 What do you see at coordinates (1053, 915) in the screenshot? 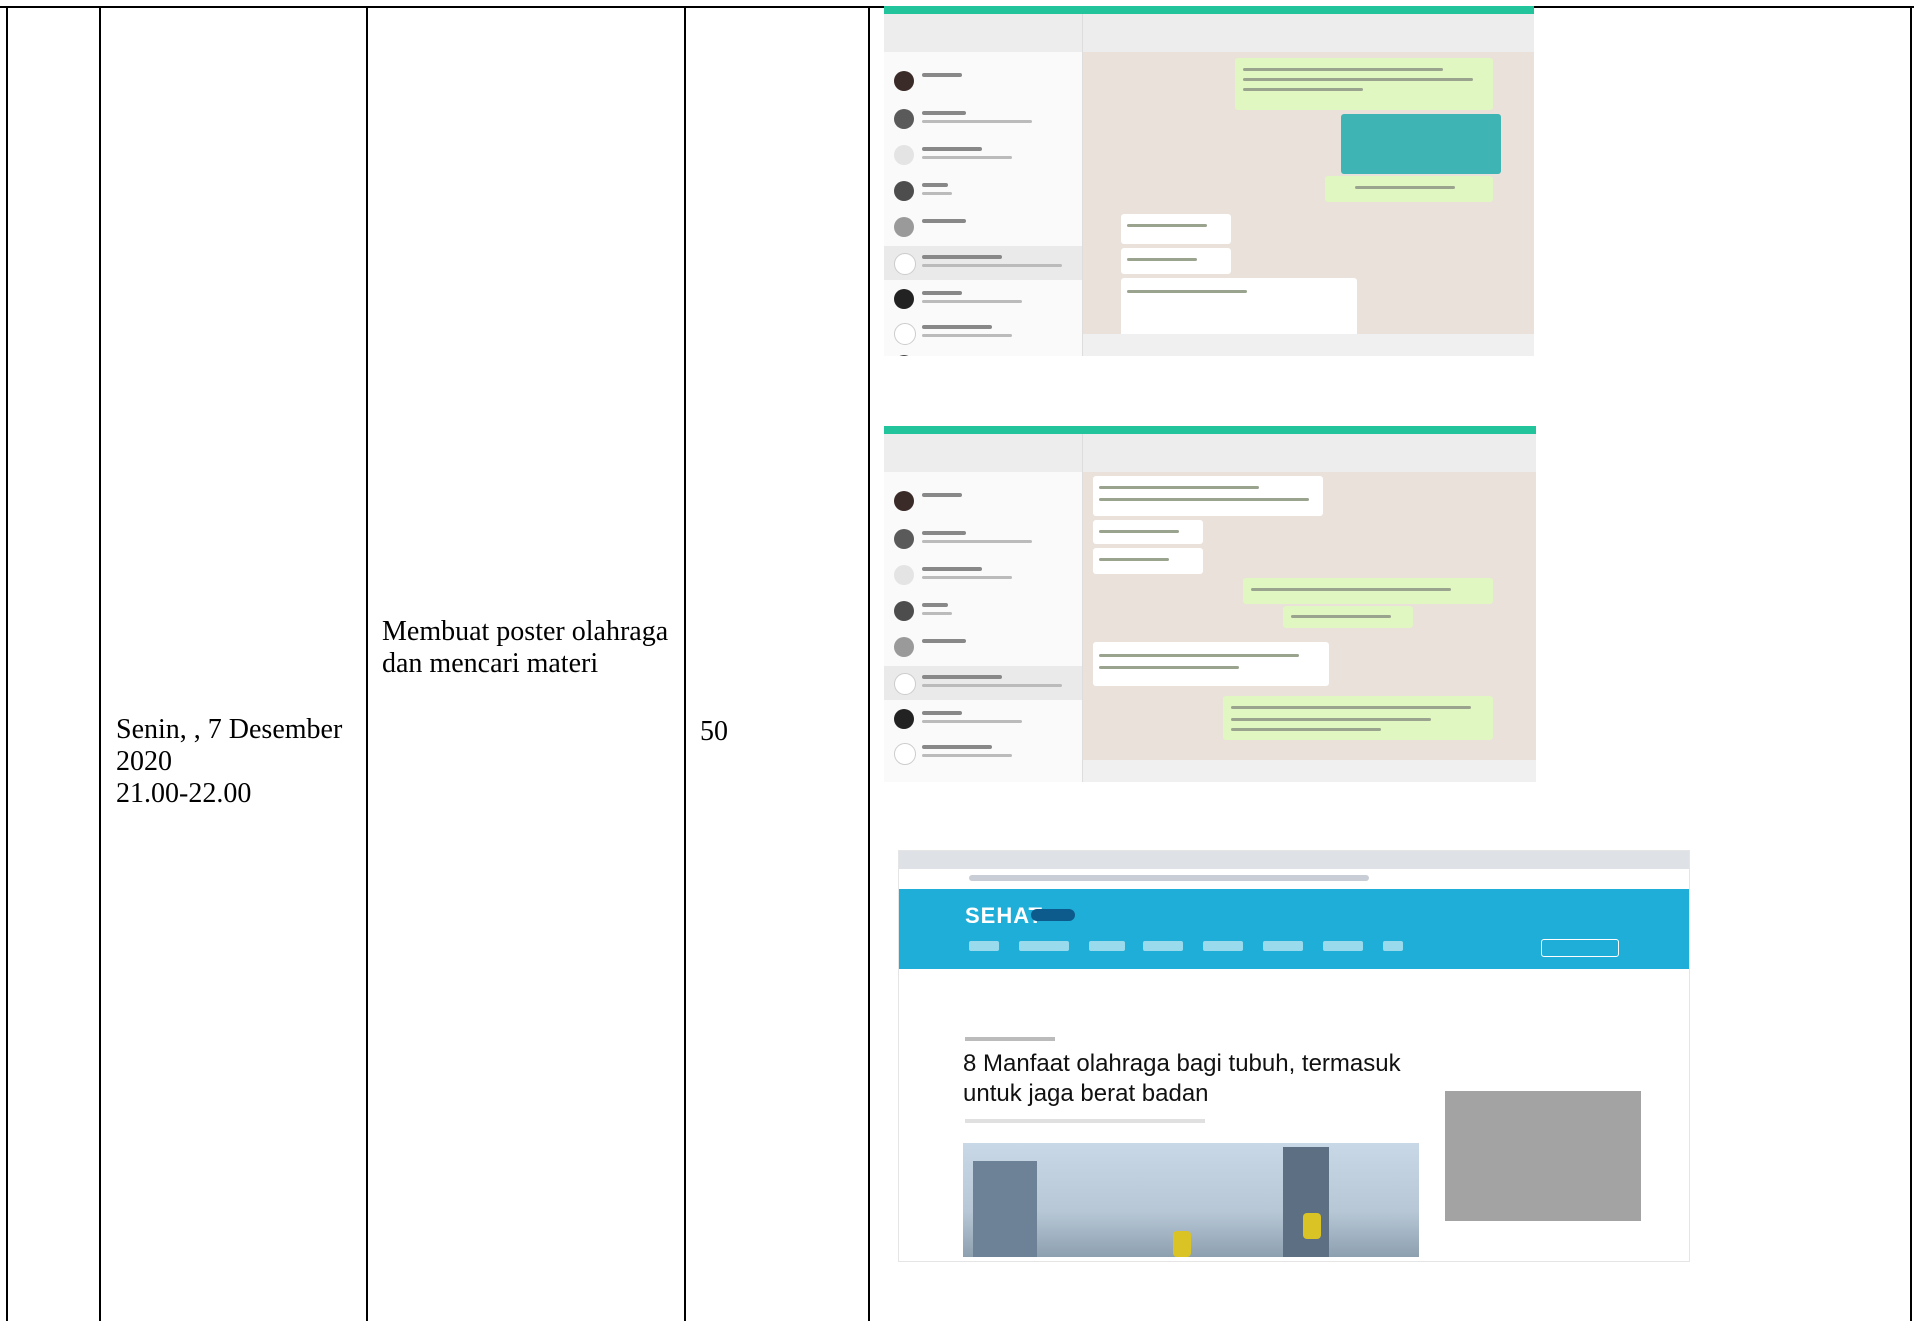
I see `logo-badge` at bounding box center [1053, 915].